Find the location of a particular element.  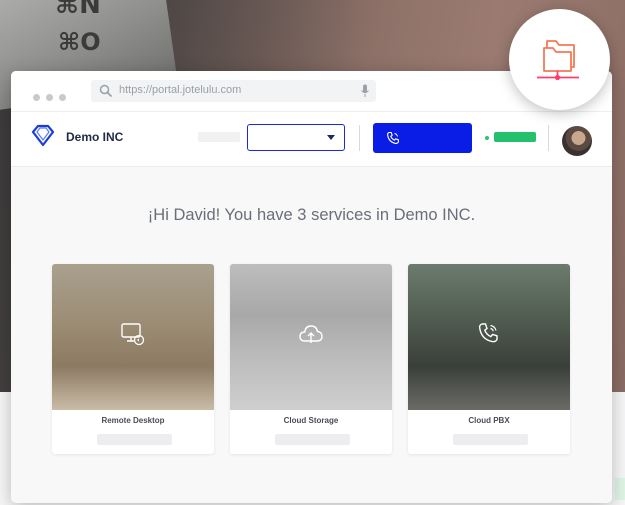

service-label: Remote Desktop is located at coordinates (133, 420).